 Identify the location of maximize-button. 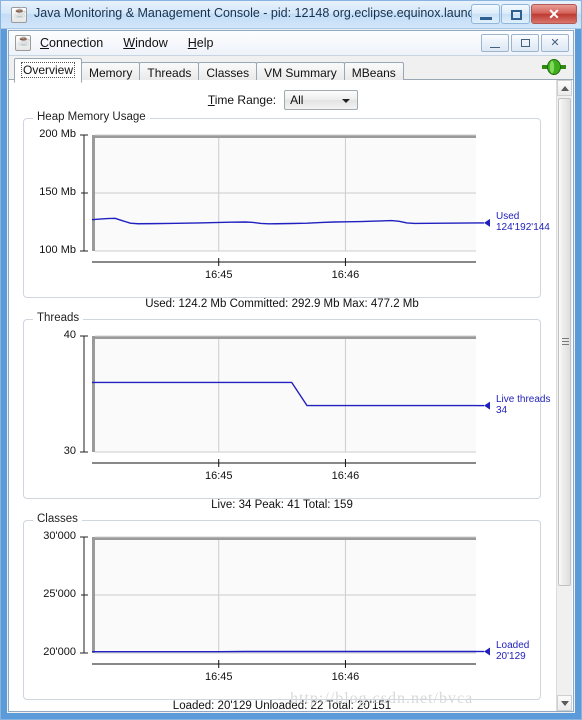
(515, 14).